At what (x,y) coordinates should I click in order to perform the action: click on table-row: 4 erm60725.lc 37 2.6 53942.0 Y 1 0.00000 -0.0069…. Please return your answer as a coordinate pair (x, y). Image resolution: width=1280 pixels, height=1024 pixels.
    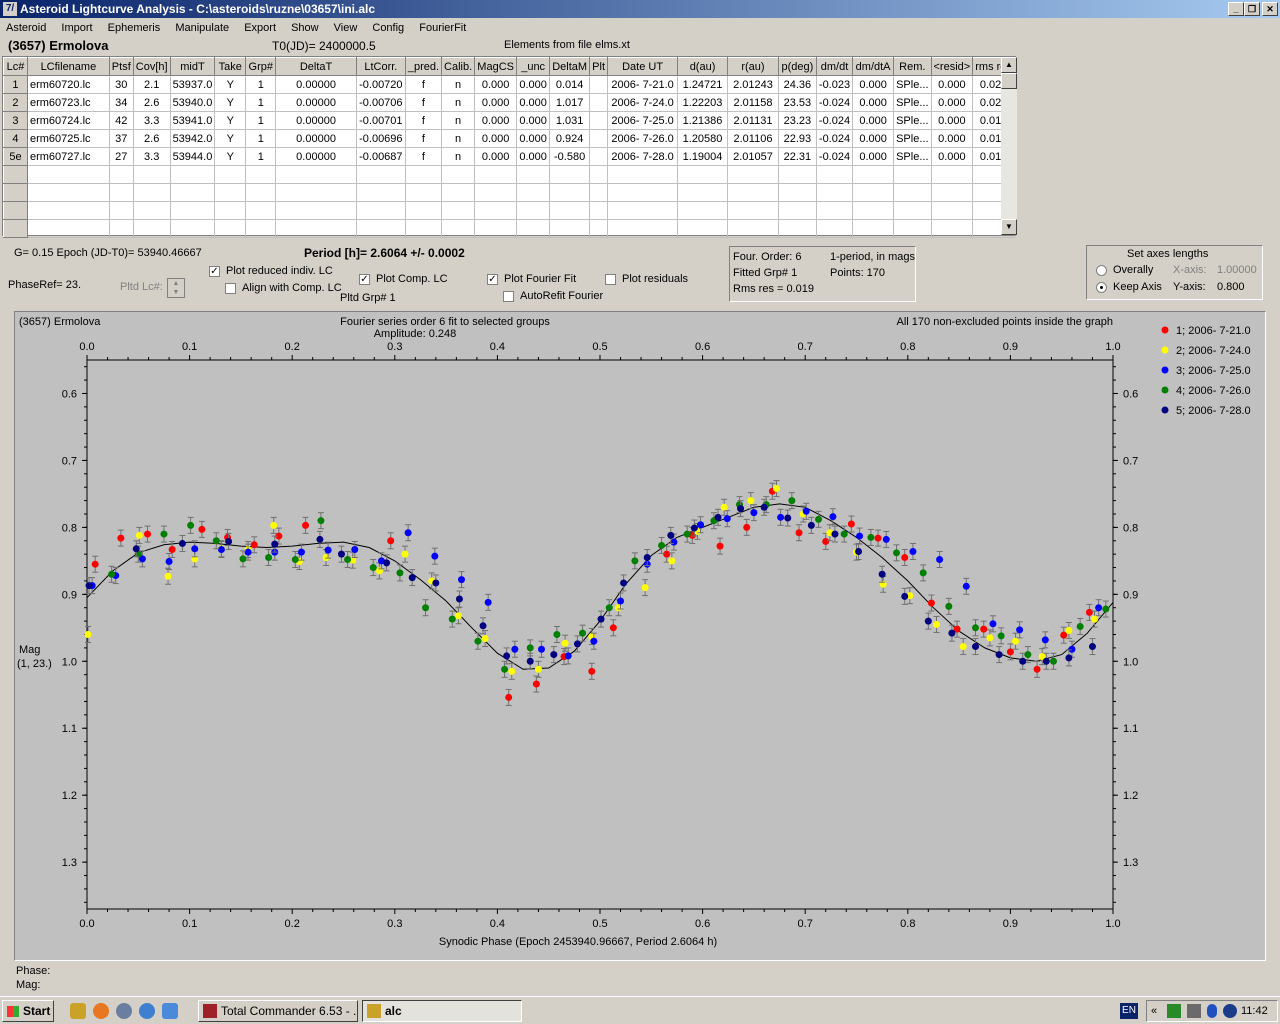
    Looking at the image, I should click on (509, 138).